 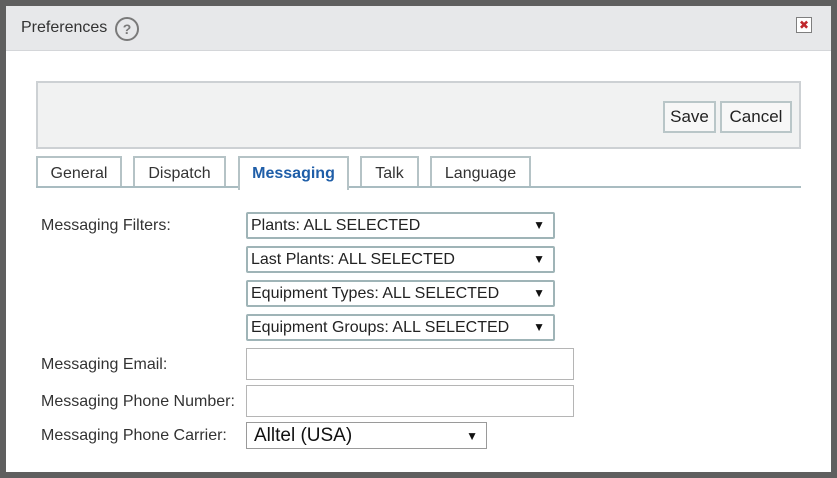 What do you see at coordinates (389, 172) in the screenshot?
I see `tab-talk: Talk` at bounding box center [389, 172].